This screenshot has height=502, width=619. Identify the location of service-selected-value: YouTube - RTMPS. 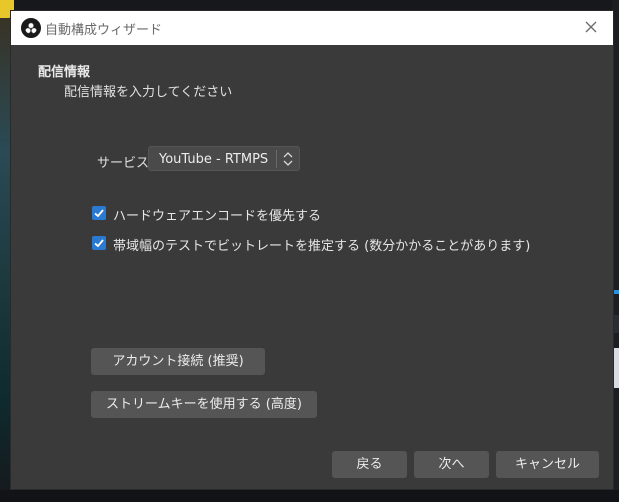
(214, 159).